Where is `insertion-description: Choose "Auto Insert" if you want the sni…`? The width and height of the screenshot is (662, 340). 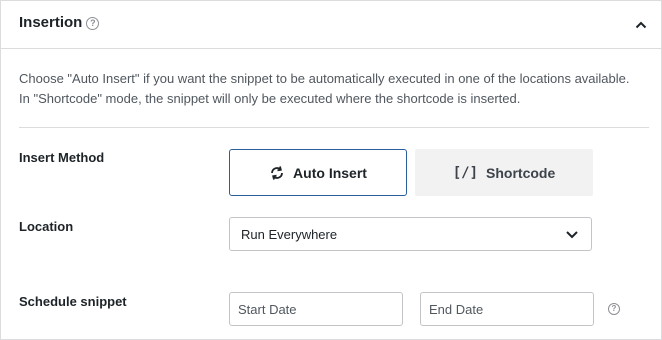 insertion-description: Choose "Auto Insert" if you want the sni… is located at coordinates (324, 88).